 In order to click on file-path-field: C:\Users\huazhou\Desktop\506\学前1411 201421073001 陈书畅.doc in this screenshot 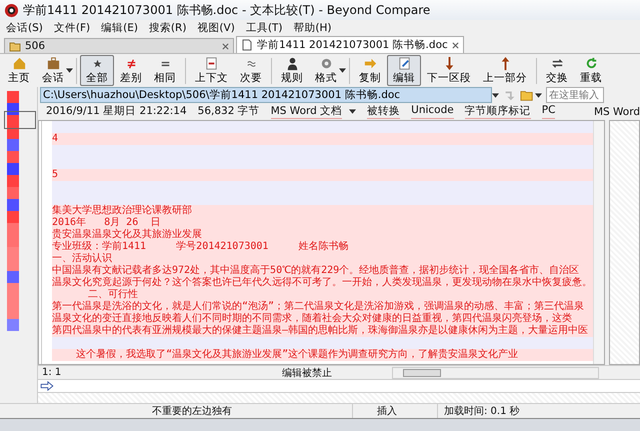, I will do `click(266, 95)`.